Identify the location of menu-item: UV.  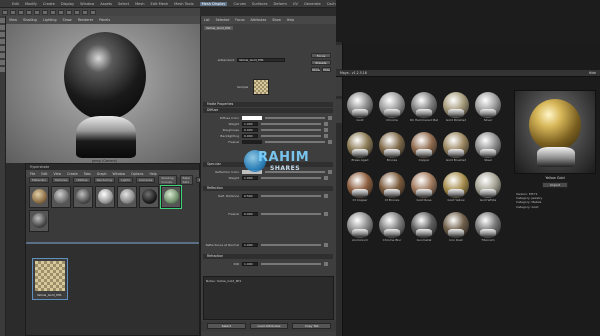
(295, 4).